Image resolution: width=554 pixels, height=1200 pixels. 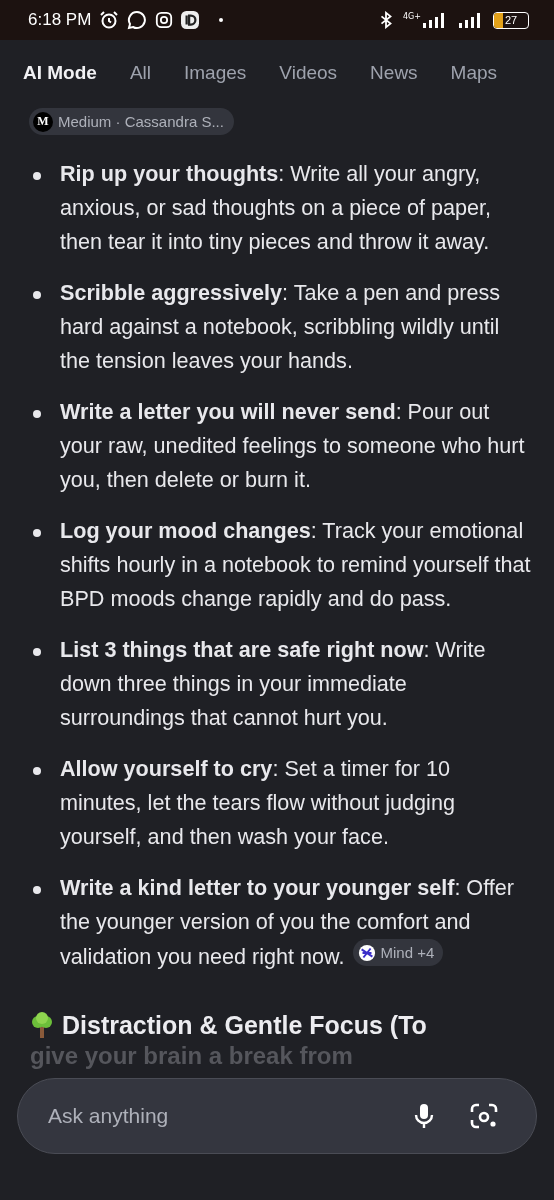 What do you see at coordinates (60, 73) in the screenshot?
I see `tab: AI Mode` at bounding box center [60, 73].